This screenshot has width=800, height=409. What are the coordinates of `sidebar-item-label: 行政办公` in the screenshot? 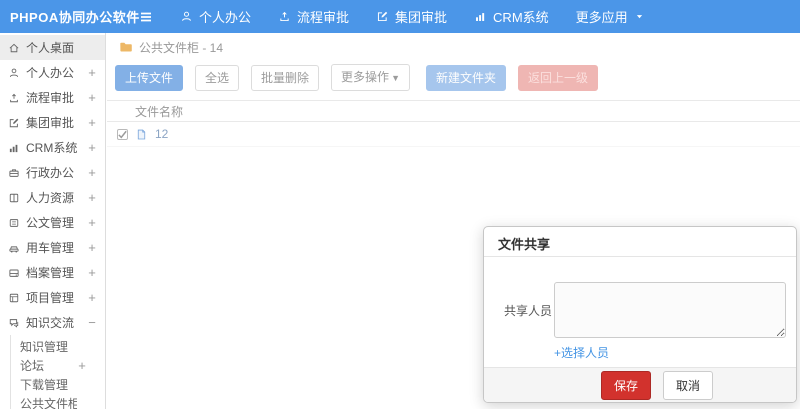 It's located at (50, 173).